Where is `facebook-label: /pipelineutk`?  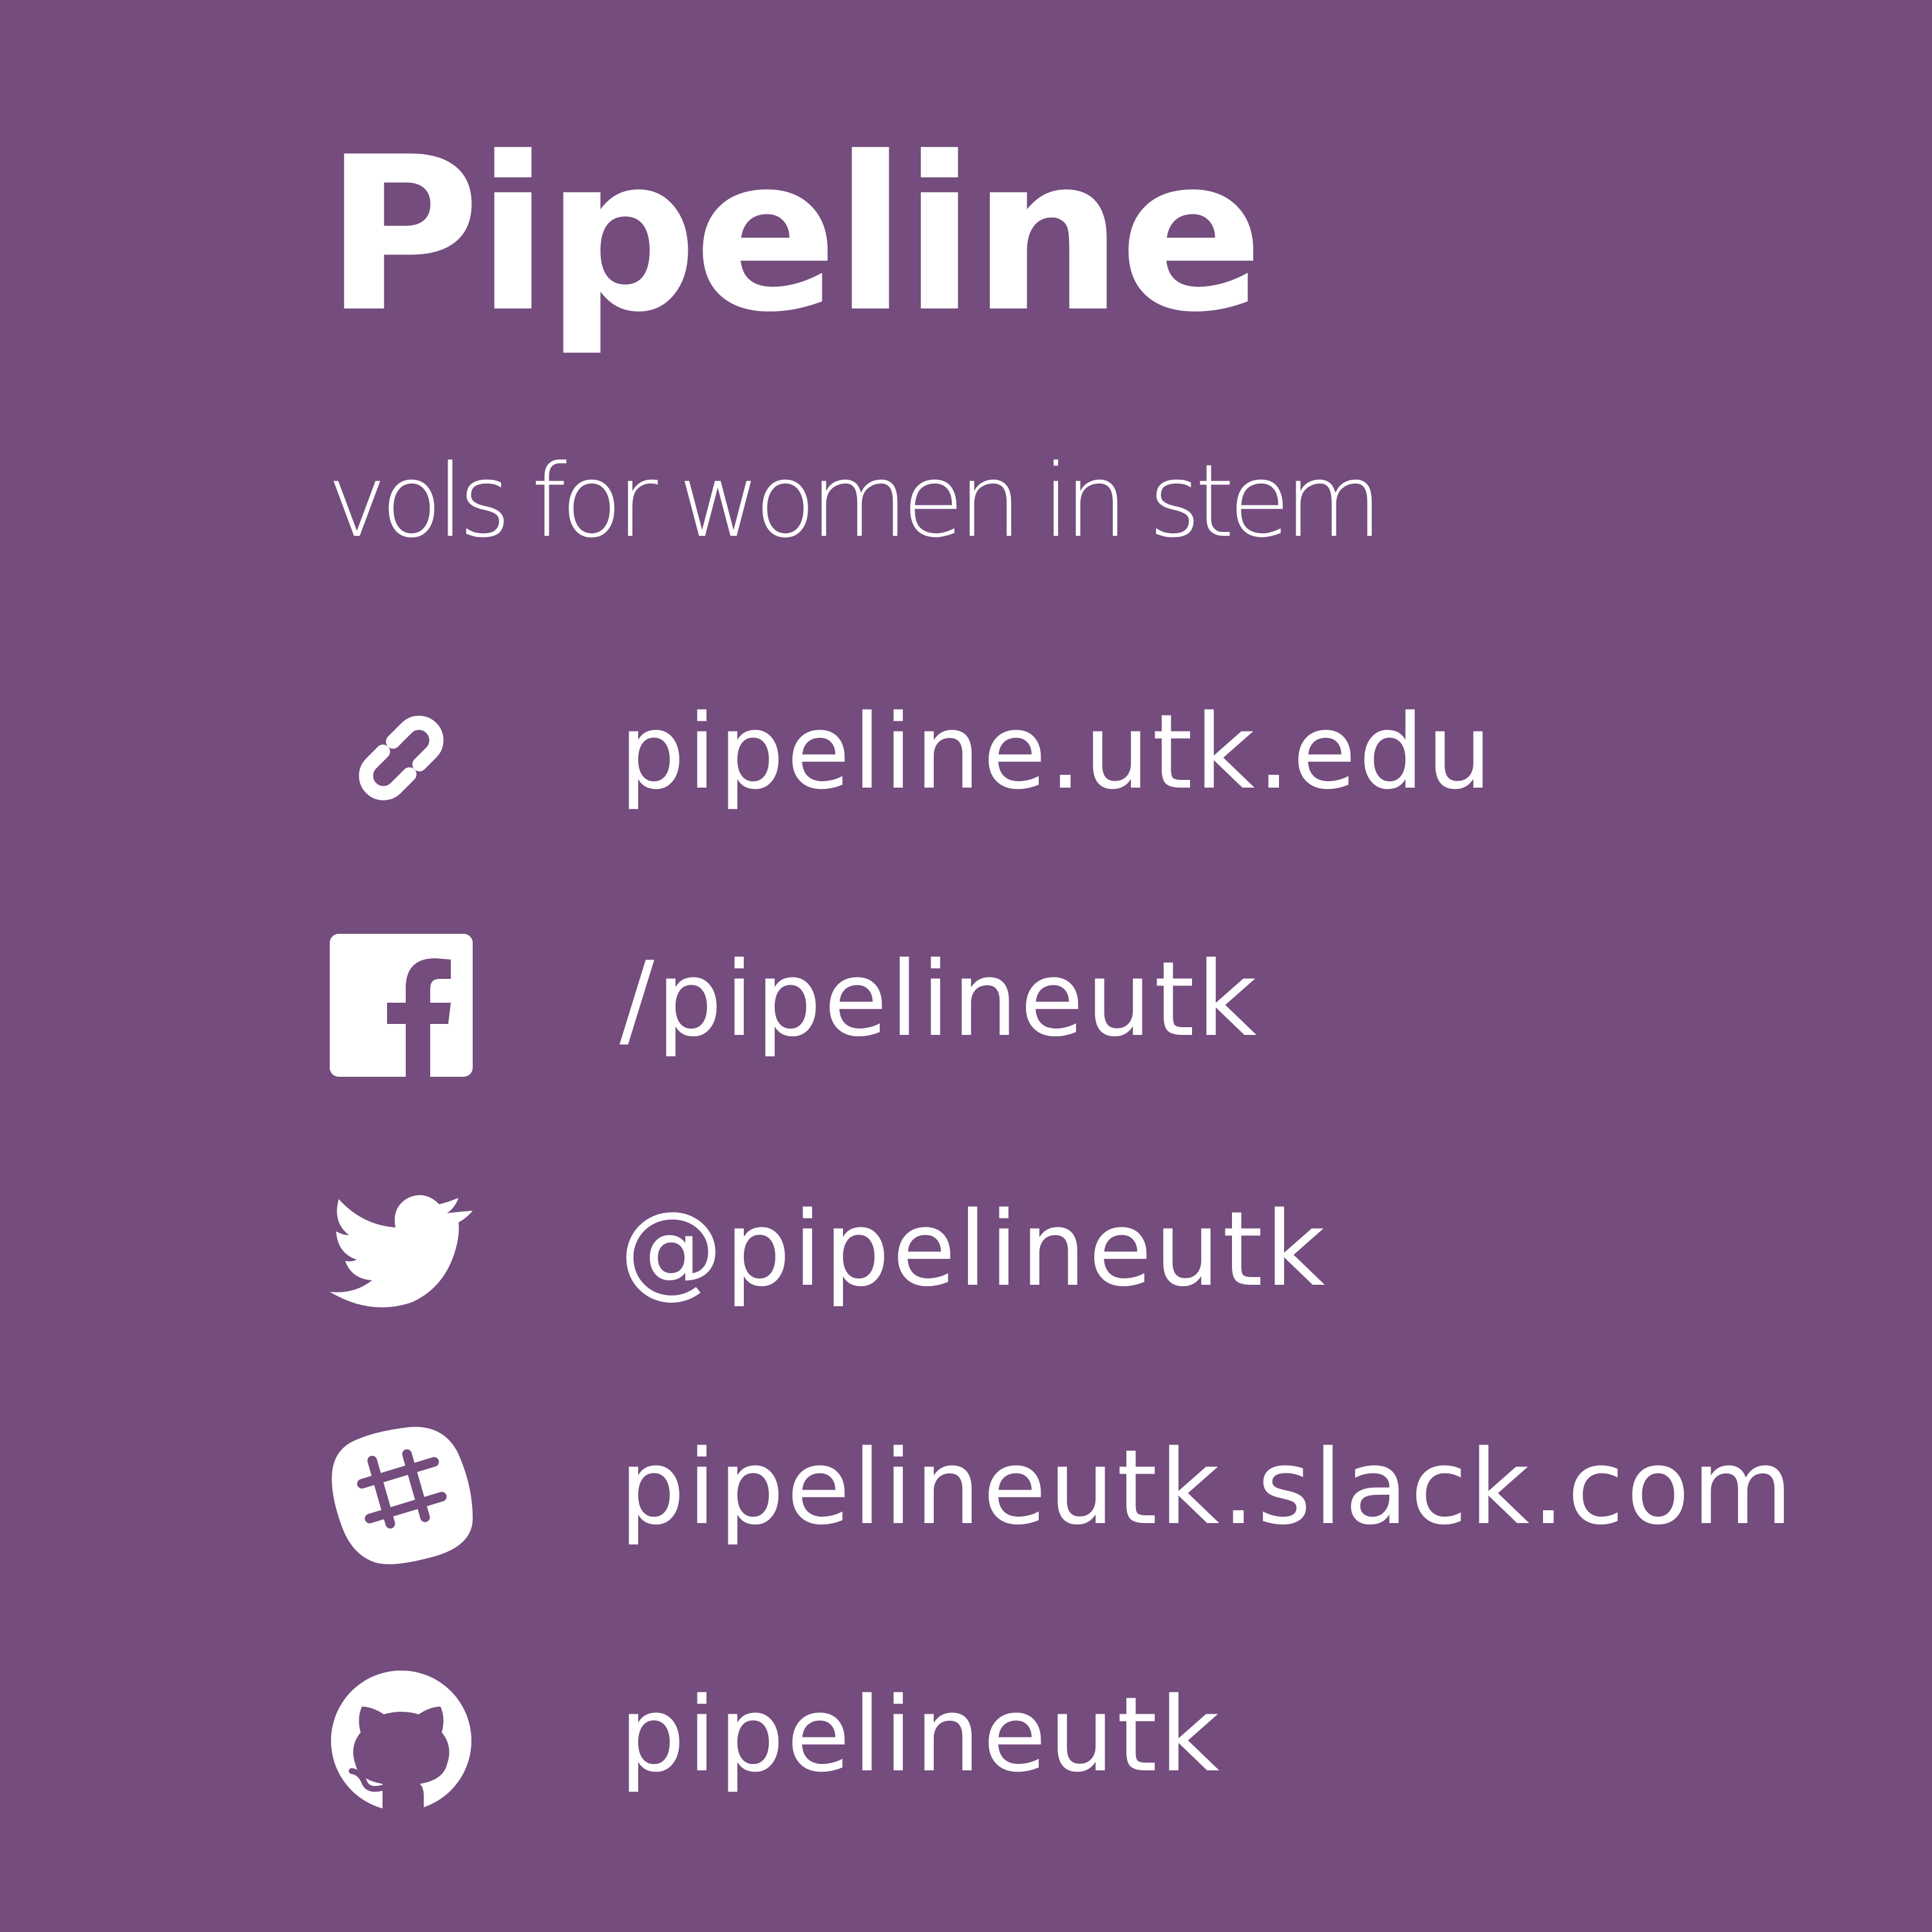 facebook-label: /pipelineutk is located at coordinates (940, 999).